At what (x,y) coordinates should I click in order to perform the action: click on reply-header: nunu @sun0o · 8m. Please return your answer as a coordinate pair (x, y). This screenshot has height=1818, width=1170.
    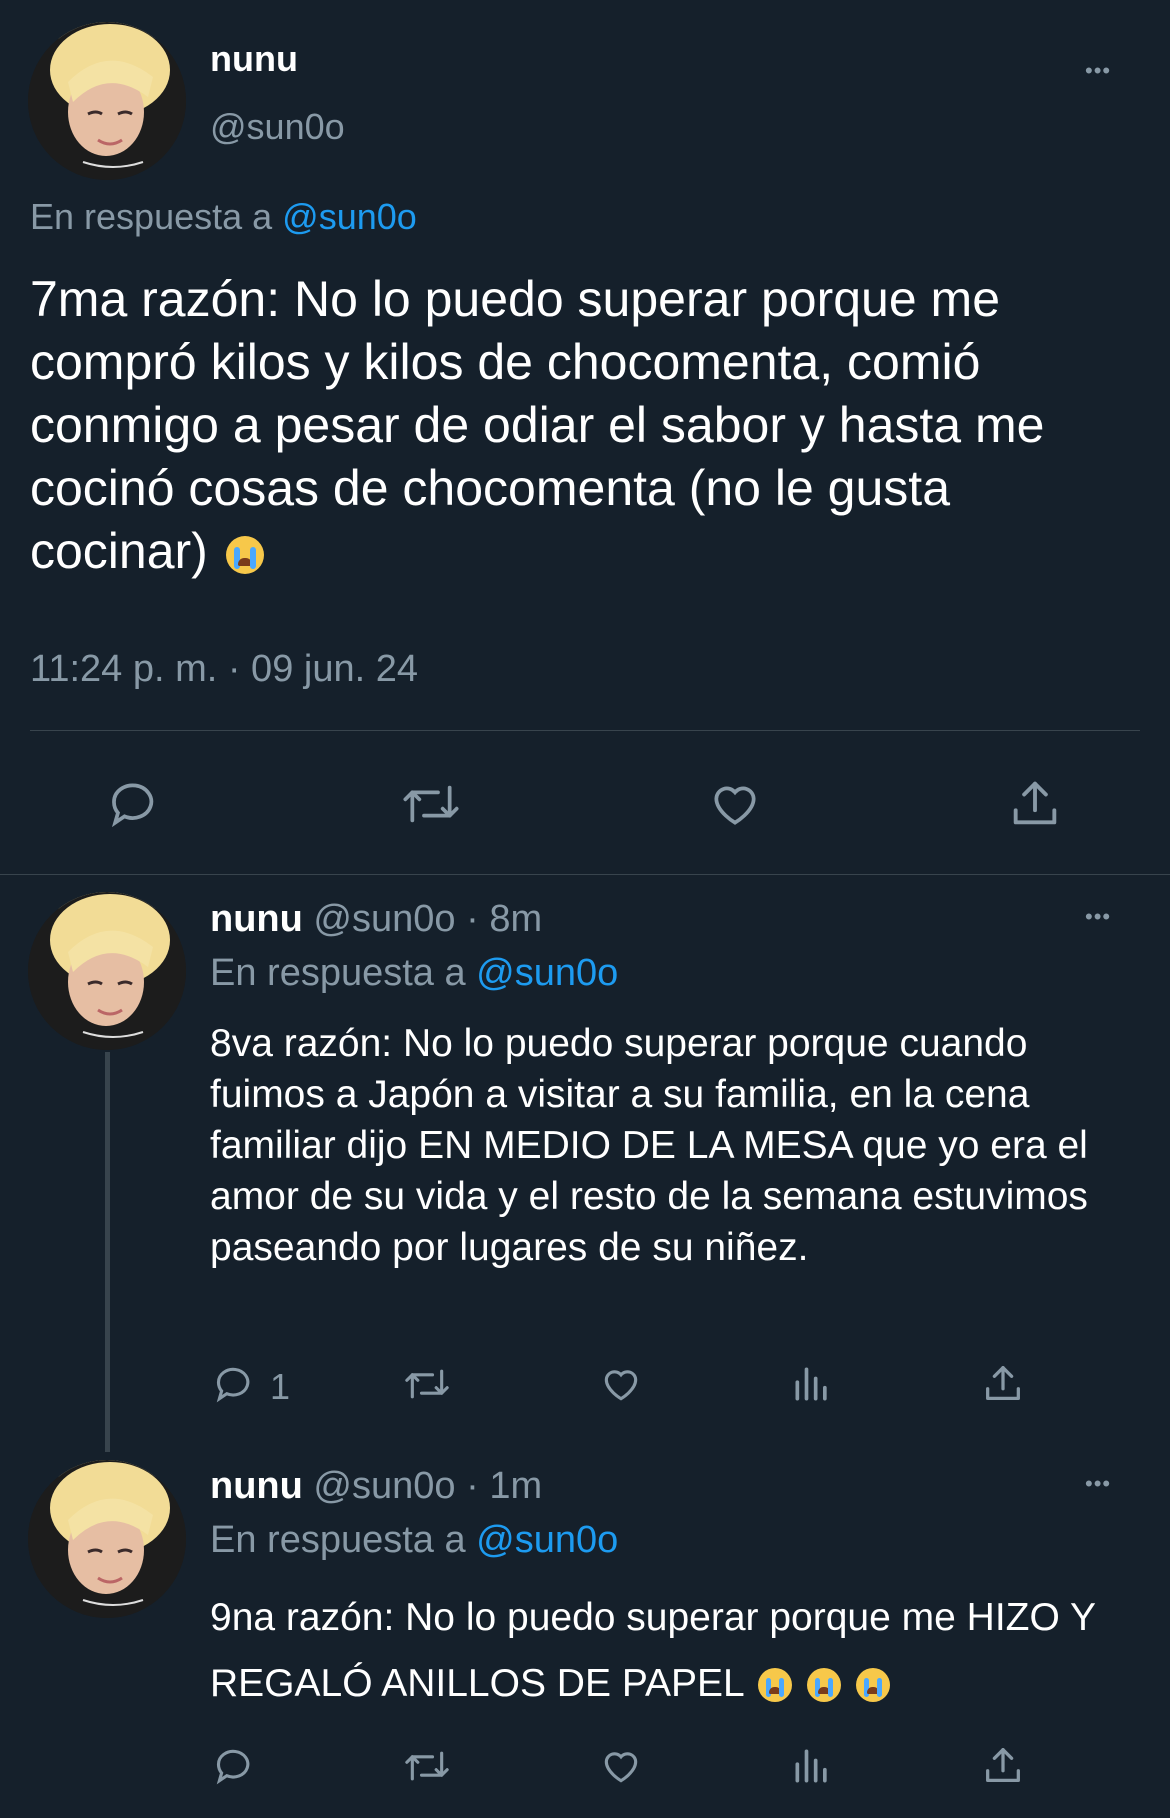
    Looking at the image, I should click on (376, 919).